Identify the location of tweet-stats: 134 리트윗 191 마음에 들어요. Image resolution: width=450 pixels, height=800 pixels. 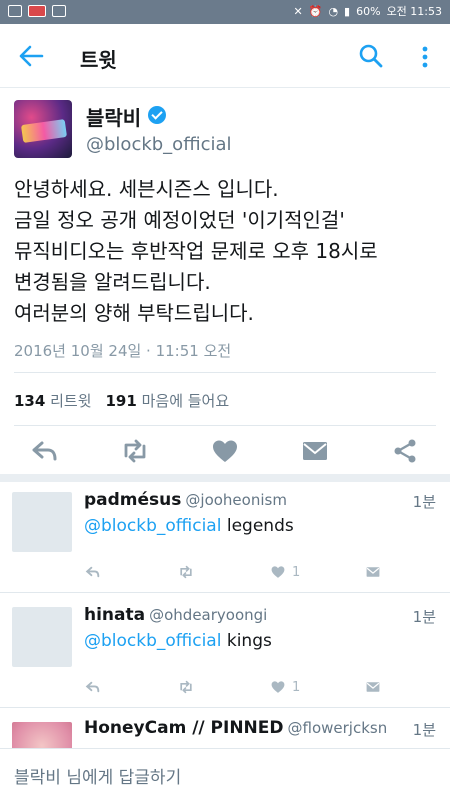
(121, 400).